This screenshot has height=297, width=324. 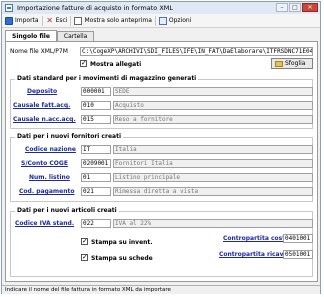 What do you see at coordinates (44, 163) in the screenshot?
I see `sconto-coge-link: S/Conto COGE` at bounding box center [44, 163].